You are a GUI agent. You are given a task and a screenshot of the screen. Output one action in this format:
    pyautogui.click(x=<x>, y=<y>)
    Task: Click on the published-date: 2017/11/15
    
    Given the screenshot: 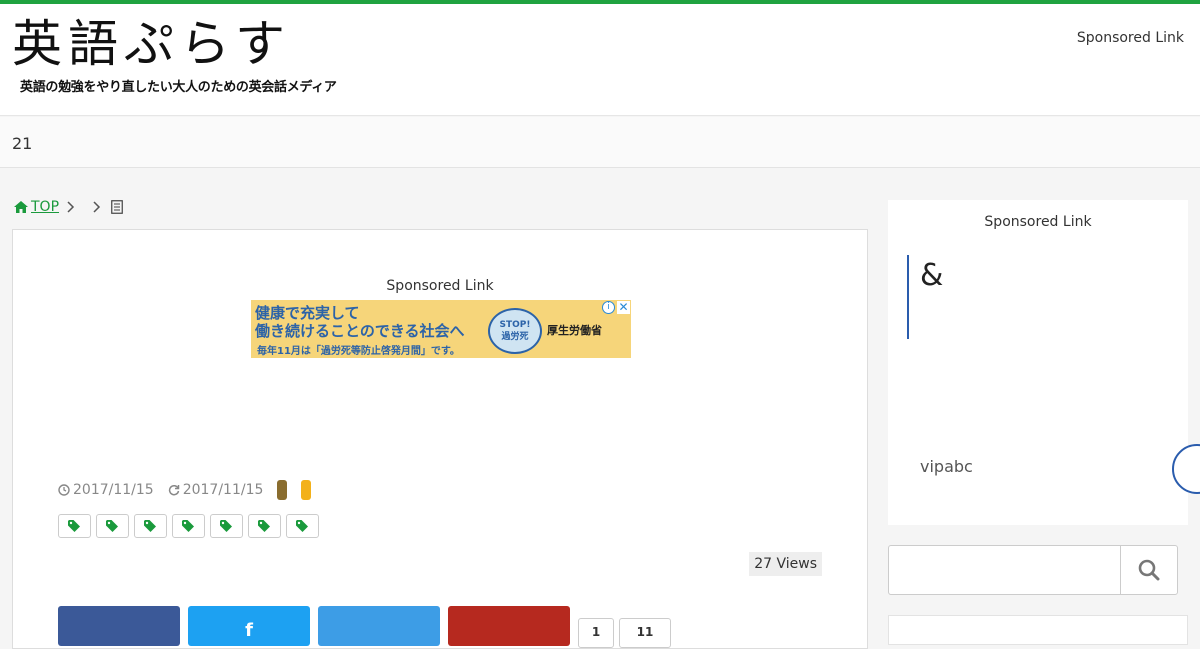 What is the action you would take?
    pyautogui.click(x=106, y=490)
    